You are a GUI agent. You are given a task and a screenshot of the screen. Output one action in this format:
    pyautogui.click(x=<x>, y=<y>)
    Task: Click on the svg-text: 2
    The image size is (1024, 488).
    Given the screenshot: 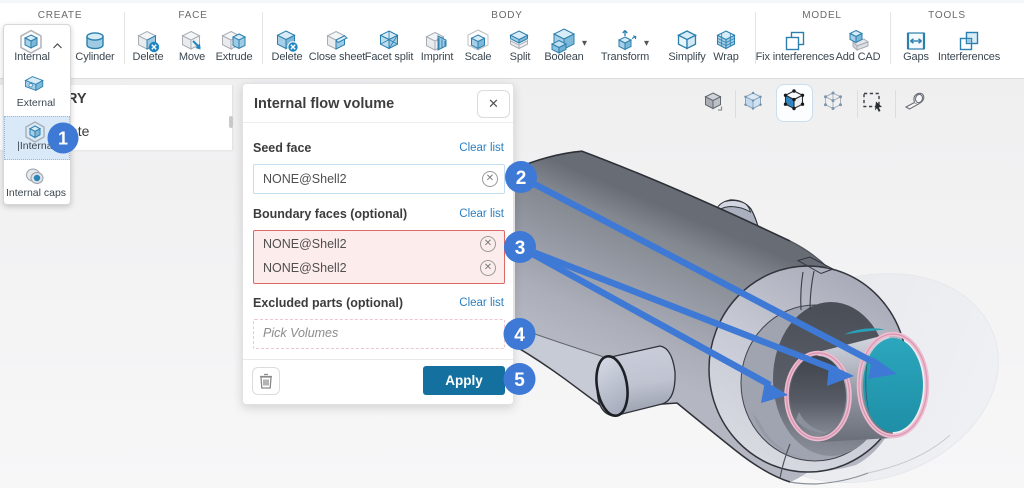 What is the action you would take?
    pyautogui.click(x=521, y=178)
    